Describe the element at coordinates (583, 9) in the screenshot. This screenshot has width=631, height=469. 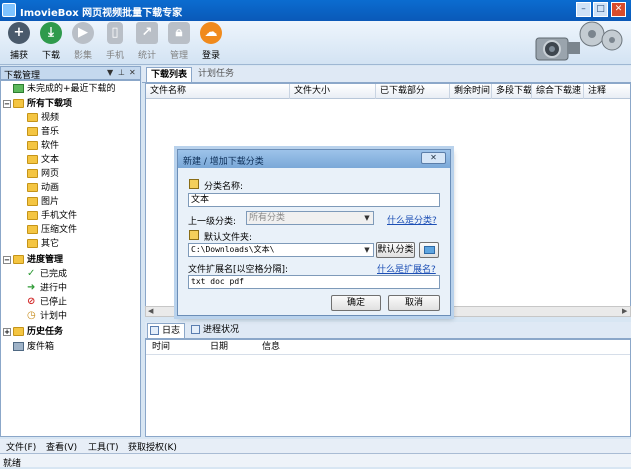
I see `minimize-button: –` at that location.